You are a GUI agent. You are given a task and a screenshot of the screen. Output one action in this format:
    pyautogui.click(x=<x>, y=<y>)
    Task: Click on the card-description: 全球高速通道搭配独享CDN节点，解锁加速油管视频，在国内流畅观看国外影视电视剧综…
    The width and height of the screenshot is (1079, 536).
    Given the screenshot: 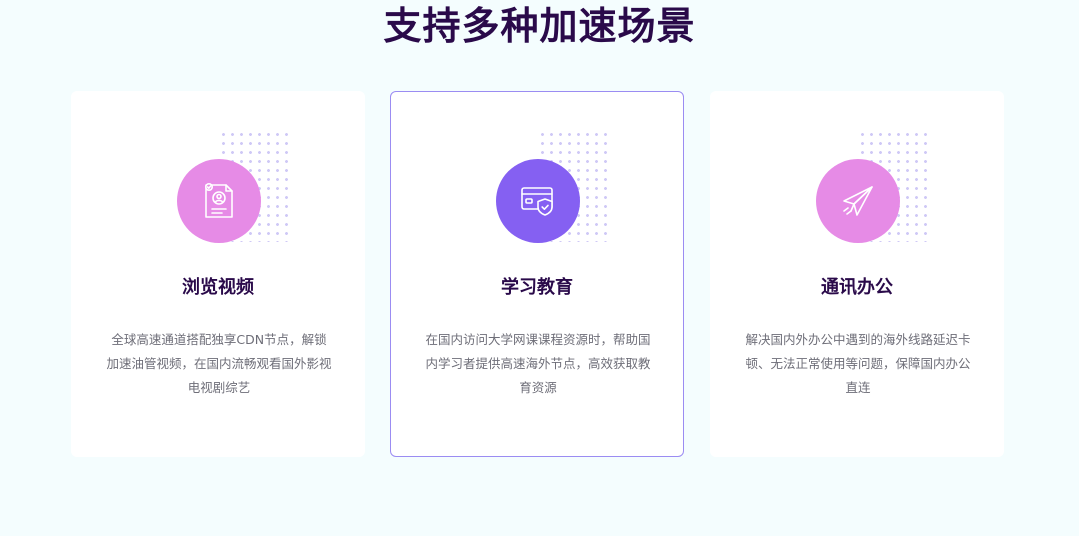 What is the action you would take?
    pyautogui.click(x=219, y=363)
    